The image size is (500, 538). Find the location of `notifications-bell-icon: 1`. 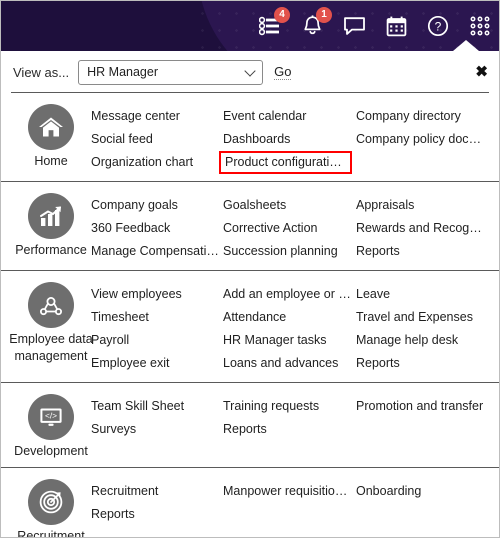

notifications-bell-icon: 1 is located at coordinates (315, 23).